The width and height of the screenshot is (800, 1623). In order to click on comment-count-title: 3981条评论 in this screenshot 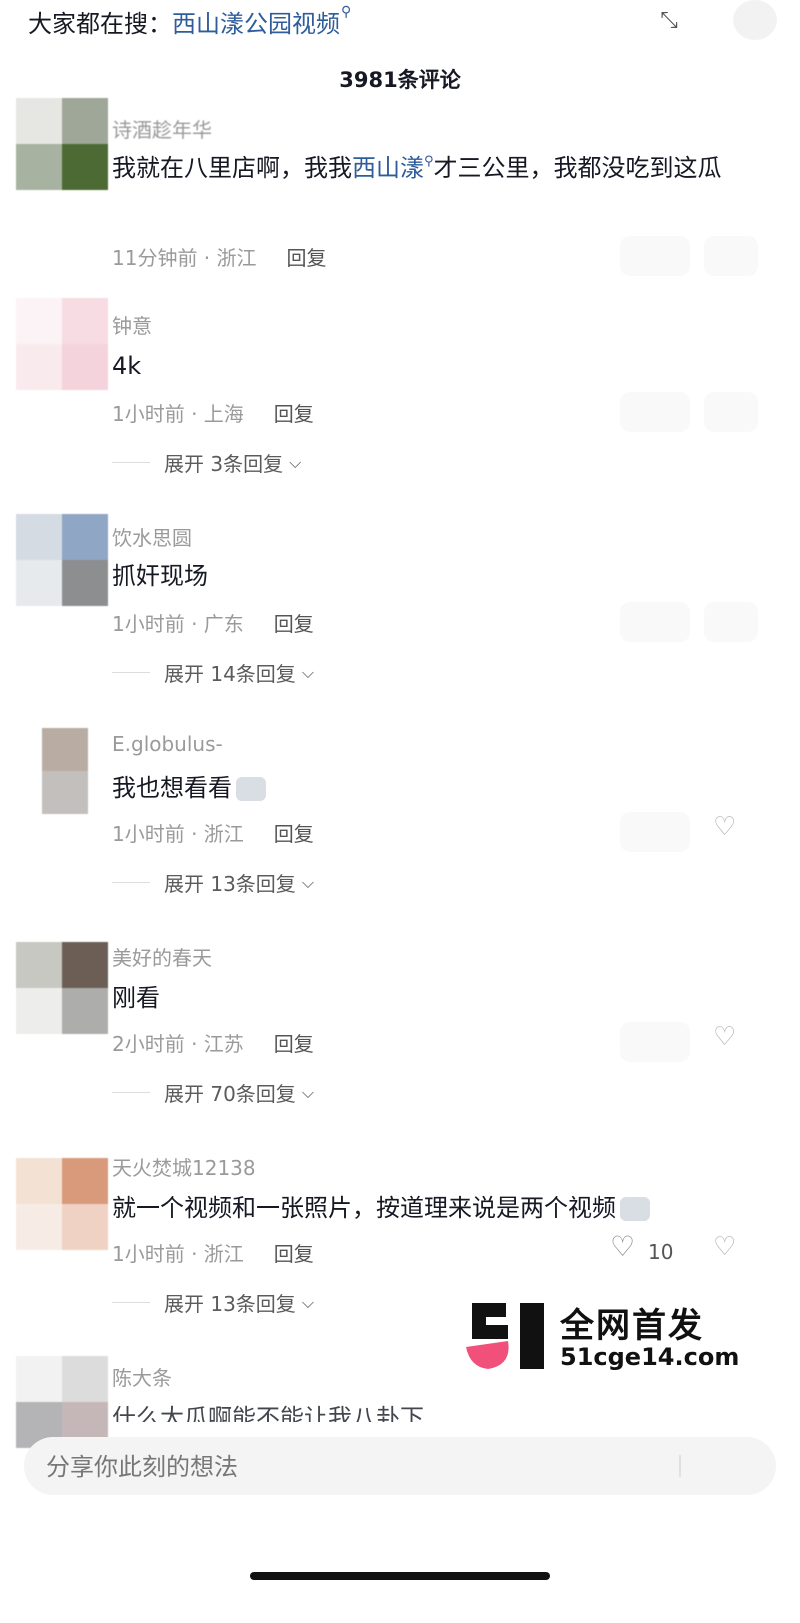, I will do `click(400, 80)`.